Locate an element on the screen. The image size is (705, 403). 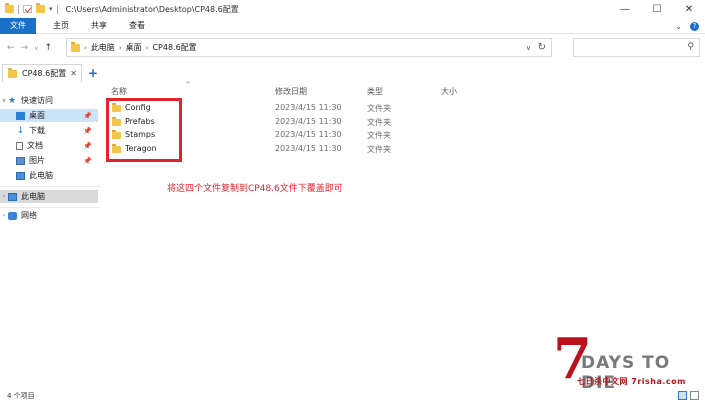
new-tab-plus-icon: + is located at coordinates (93, 73).